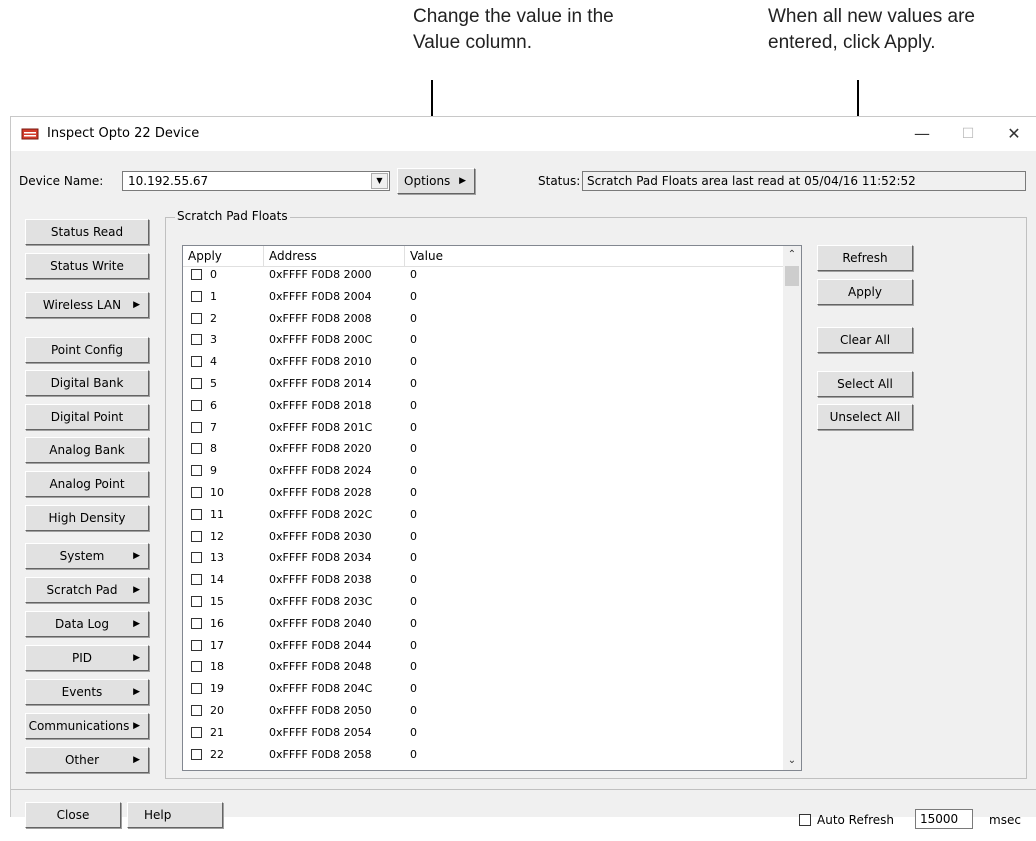  Describe the element at coordinates (87, 350) in the screenshot. I see `nav-point-config-button: Point Config` at that location.